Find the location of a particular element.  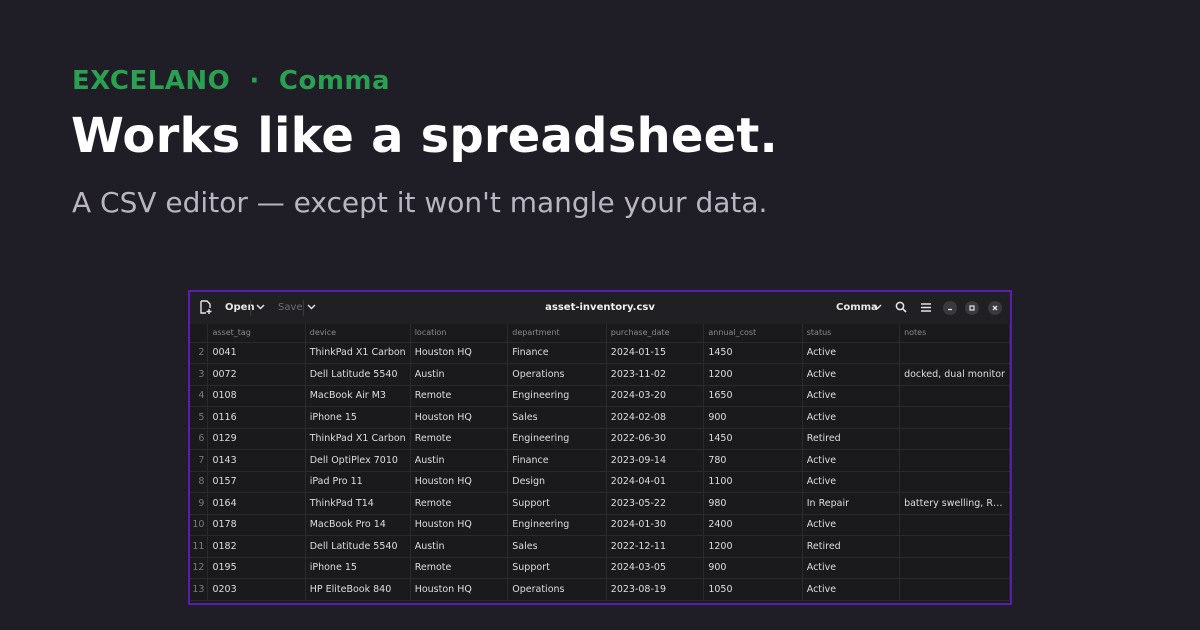

table-cell: 2400 is located at coordinates (753, 525).